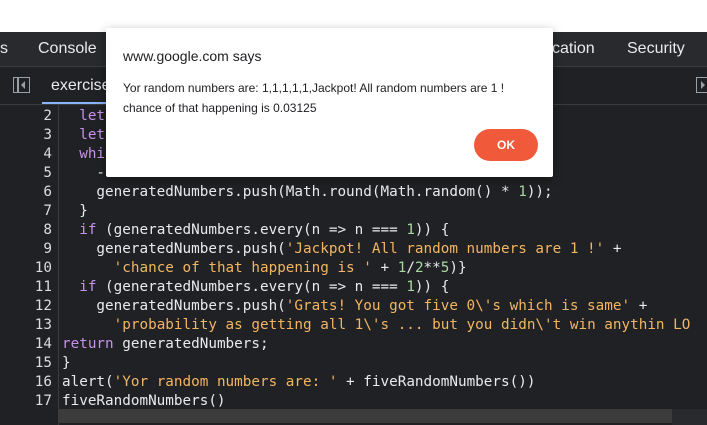  Describe the element at coordinates (353, 211) in the screenshot. I see `code-line: 7 }` at that location.